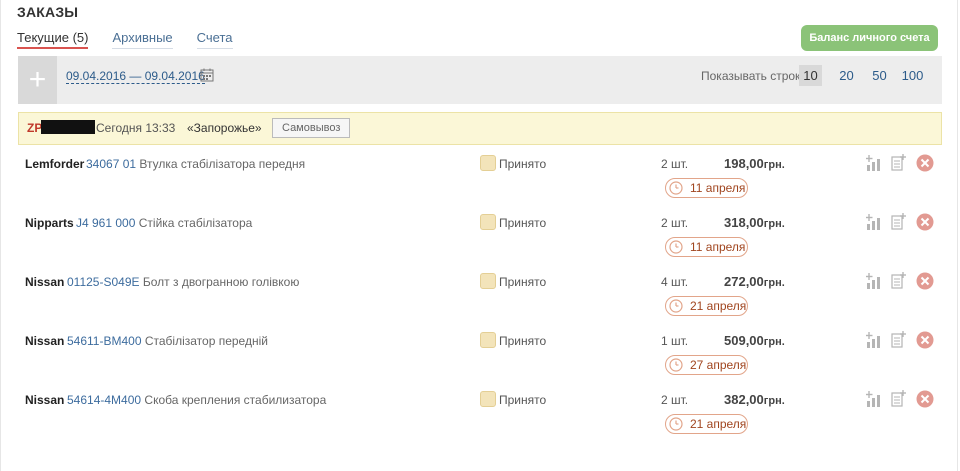 The image size is (960, 471). Describe the element at coordinates (135, 76) in the screenshot. I see `date-range-link: 09.04.2016 — 09.04.2016` at that location.